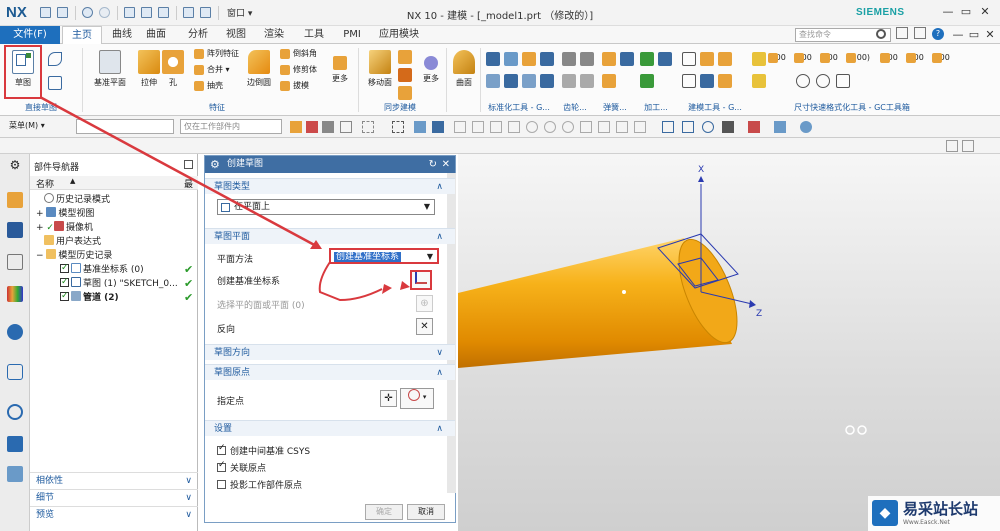 Image resolution: width=1000 pixels, height=531 pixels. I want to click on plane-method-dropdown: 创建基准坐标系 ▼, so click(384, 256).